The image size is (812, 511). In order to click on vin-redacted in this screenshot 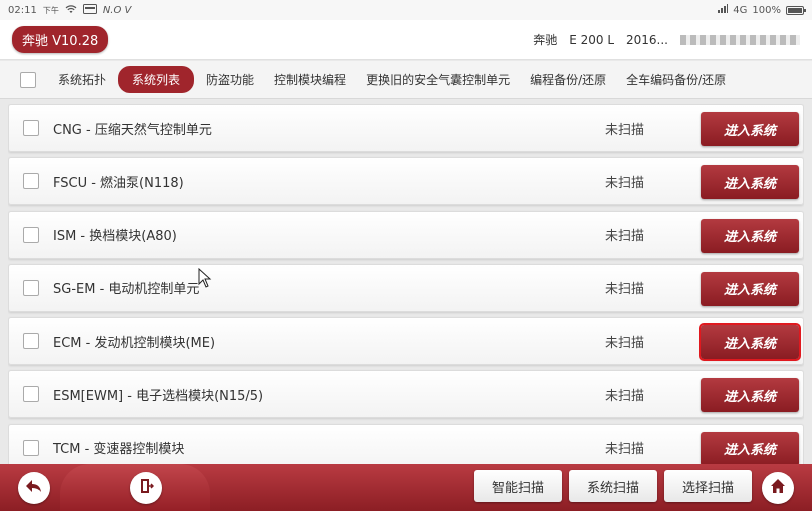, I will do `click(740, 39)`.